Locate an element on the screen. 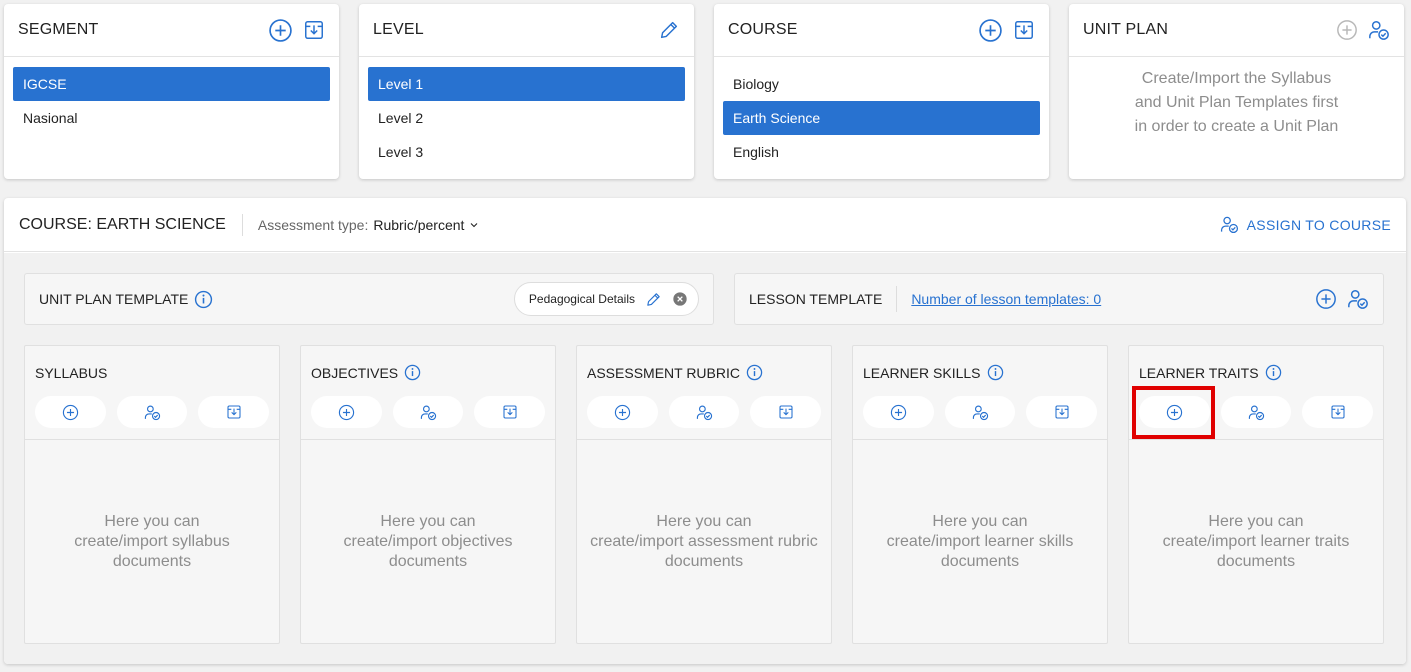  add-learner-traits-button is located at coordinates (1174, 412).